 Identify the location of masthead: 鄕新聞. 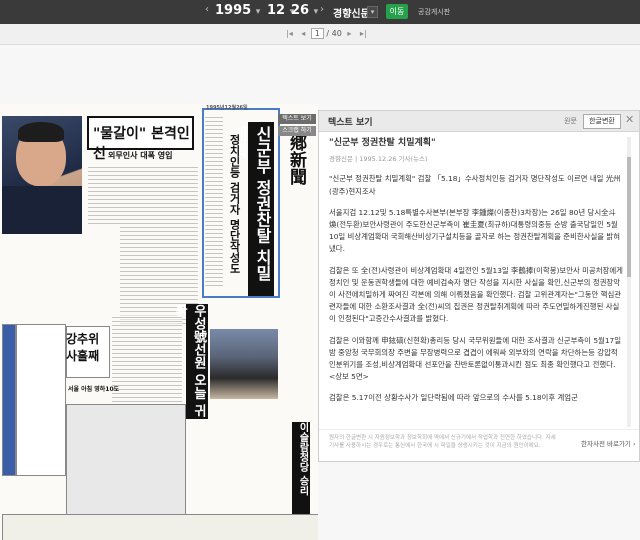
(296, 159).